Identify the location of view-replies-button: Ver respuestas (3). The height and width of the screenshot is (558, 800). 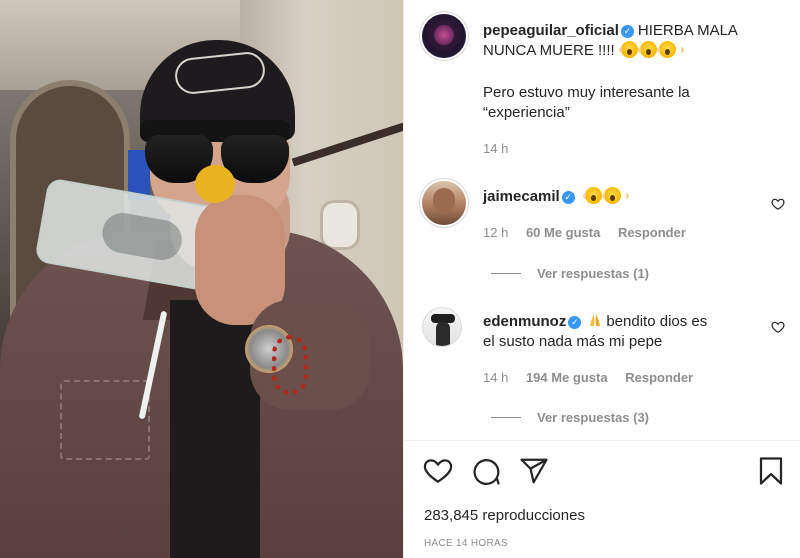
(570, 417).